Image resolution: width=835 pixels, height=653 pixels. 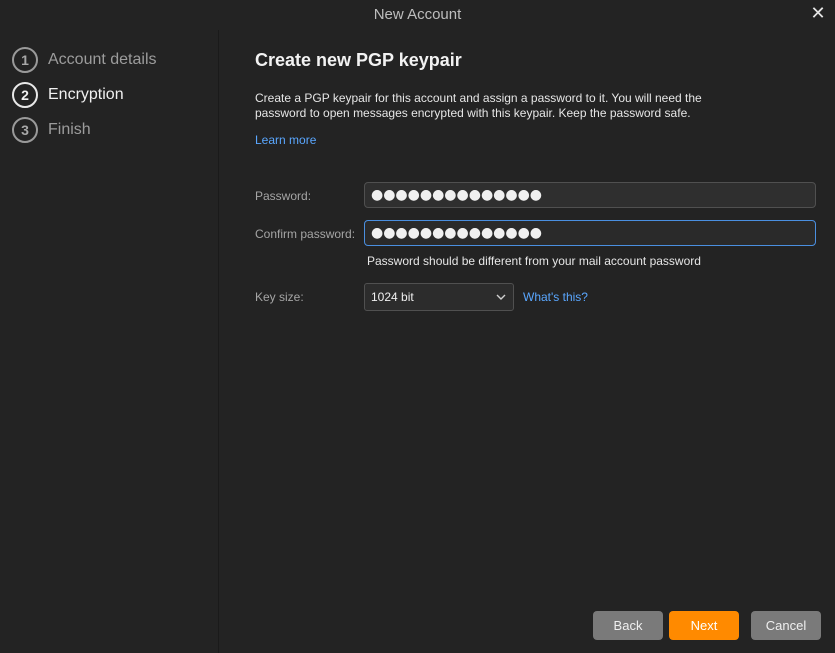 I want to click on next-button: Next, so click(x=704, y=625).